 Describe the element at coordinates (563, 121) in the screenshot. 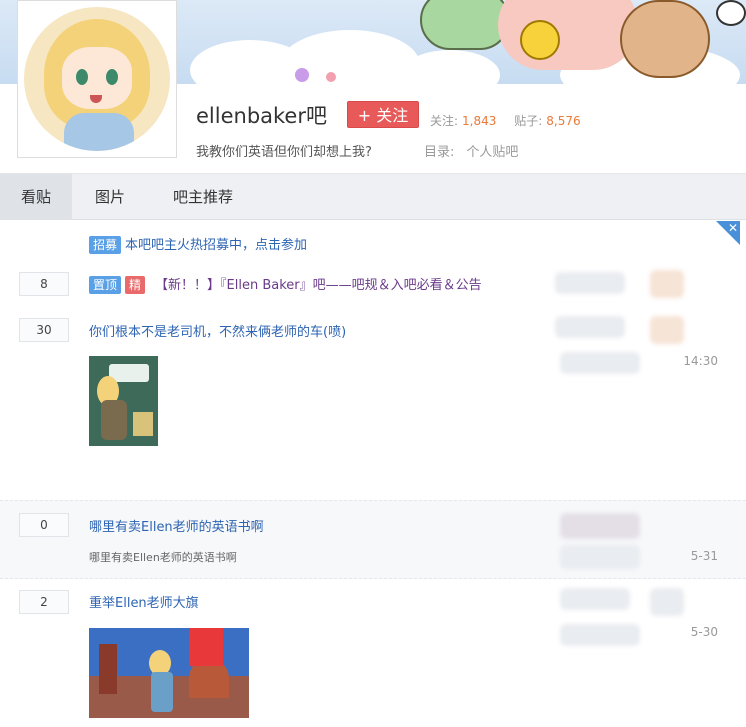

I see `post-count: 8,576` at that location.